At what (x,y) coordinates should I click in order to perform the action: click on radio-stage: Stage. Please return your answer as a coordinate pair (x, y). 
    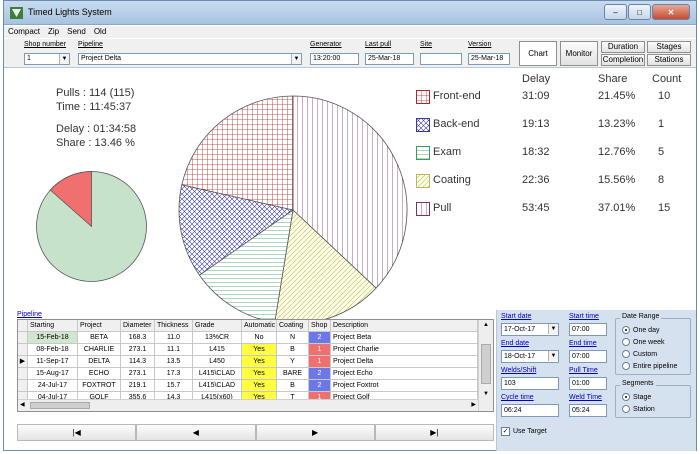
    Looking at the image, I should click on (636, 397).